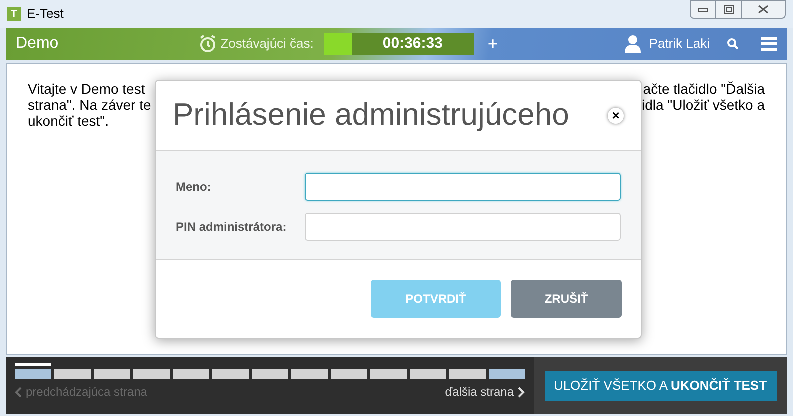 Image resolution: width=793 pixels, height=416 pixels. I want to click on app-icon: T, so click(14, 14).